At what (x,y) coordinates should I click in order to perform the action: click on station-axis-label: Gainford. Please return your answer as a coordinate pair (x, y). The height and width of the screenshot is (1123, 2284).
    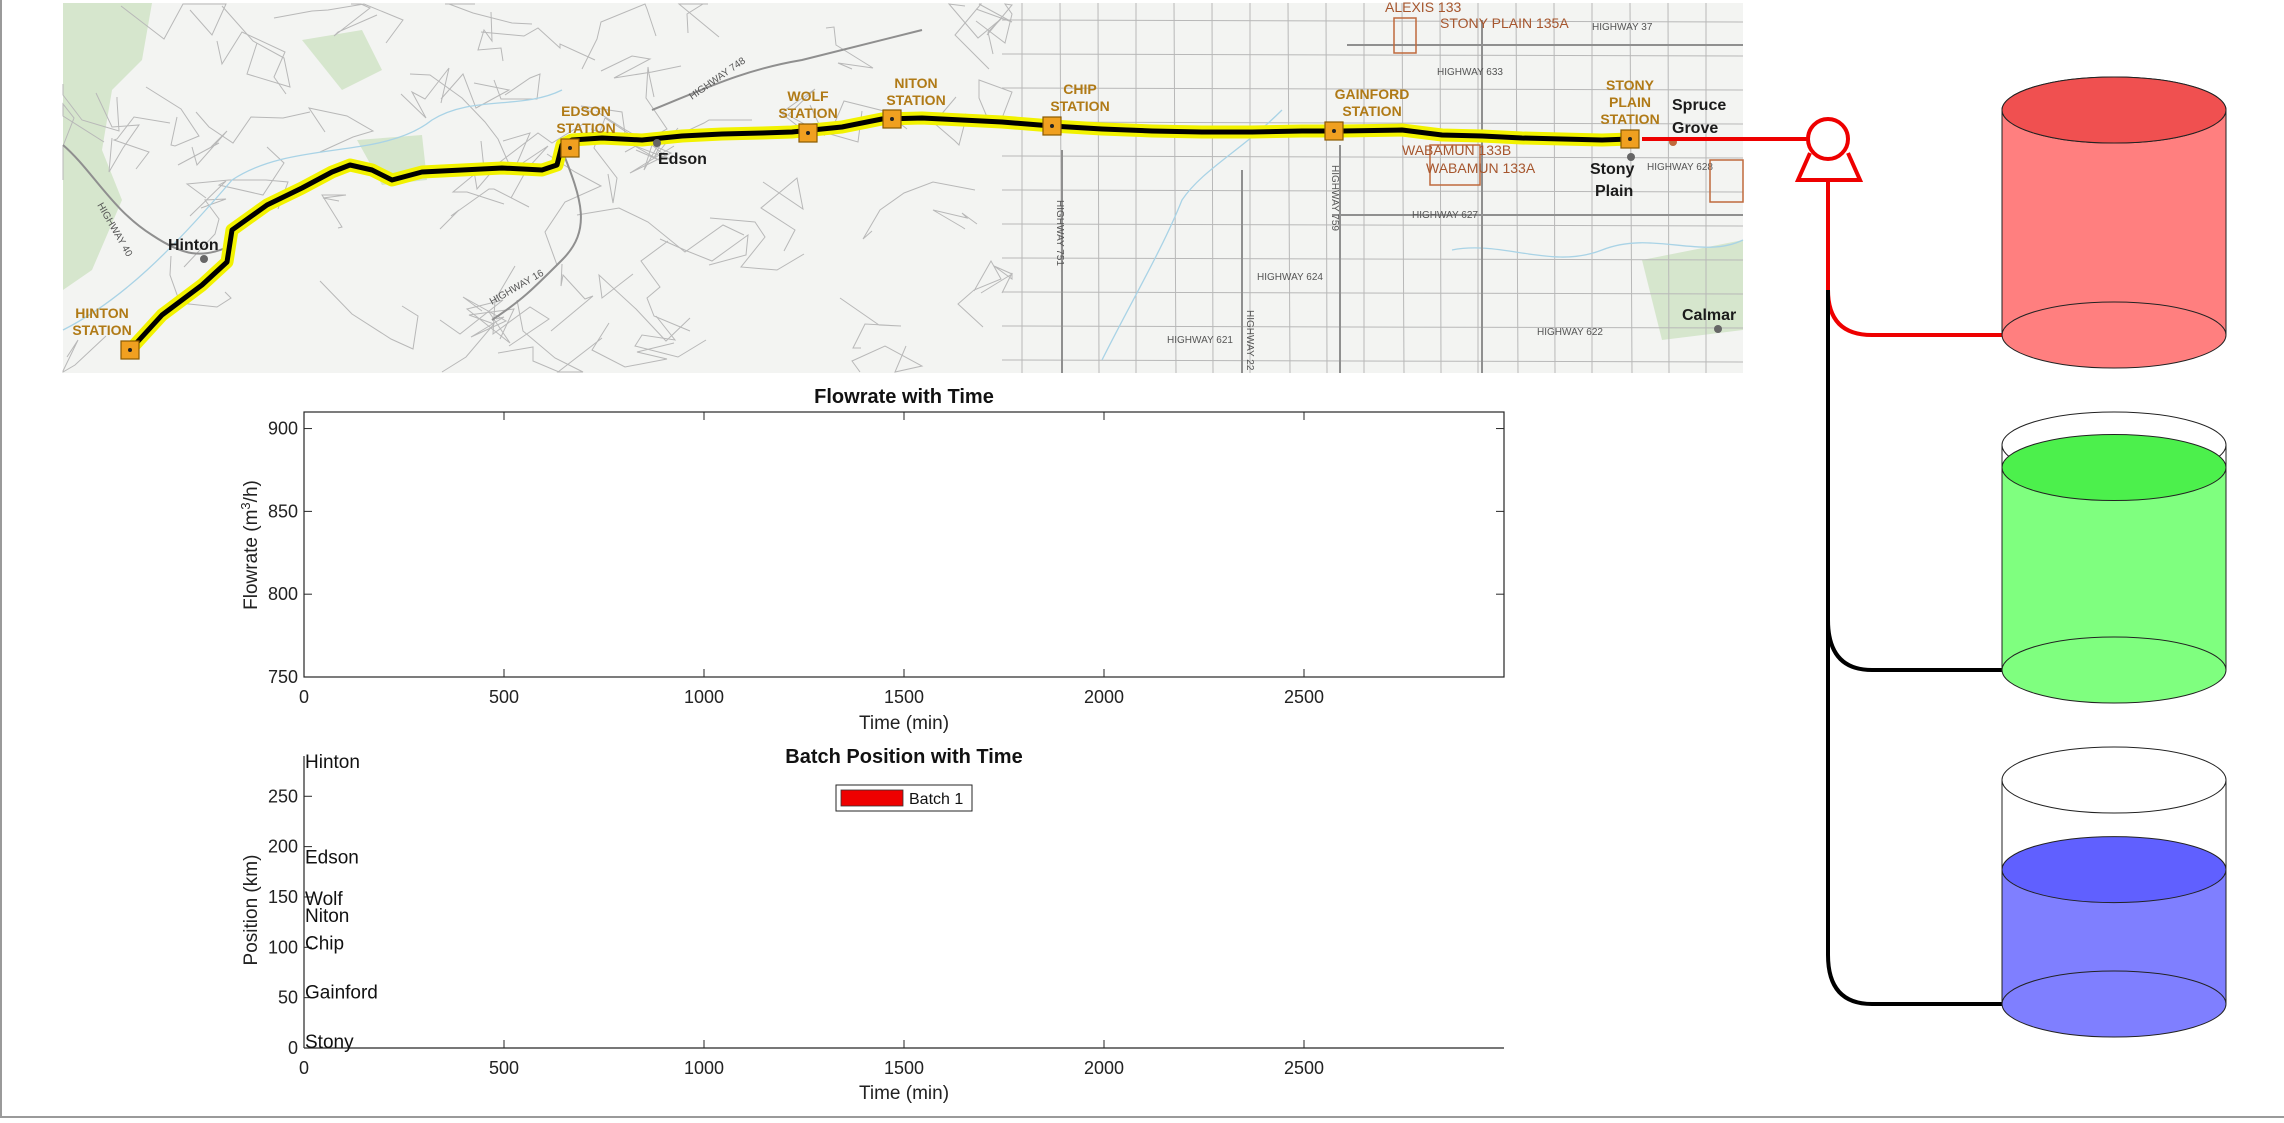
    Looking at the image, I should click on (341, 993).